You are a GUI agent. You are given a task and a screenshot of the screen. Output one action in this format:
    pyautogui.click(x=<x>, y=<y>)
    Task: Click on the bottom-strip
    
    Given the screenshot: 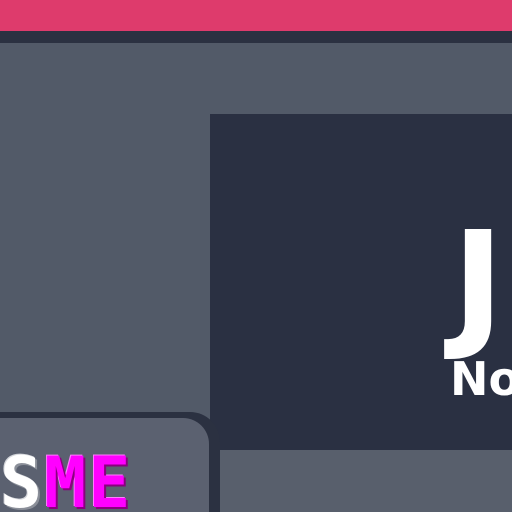 What is the action you would take?
    pyautogui.click(x=366, y=481)
    